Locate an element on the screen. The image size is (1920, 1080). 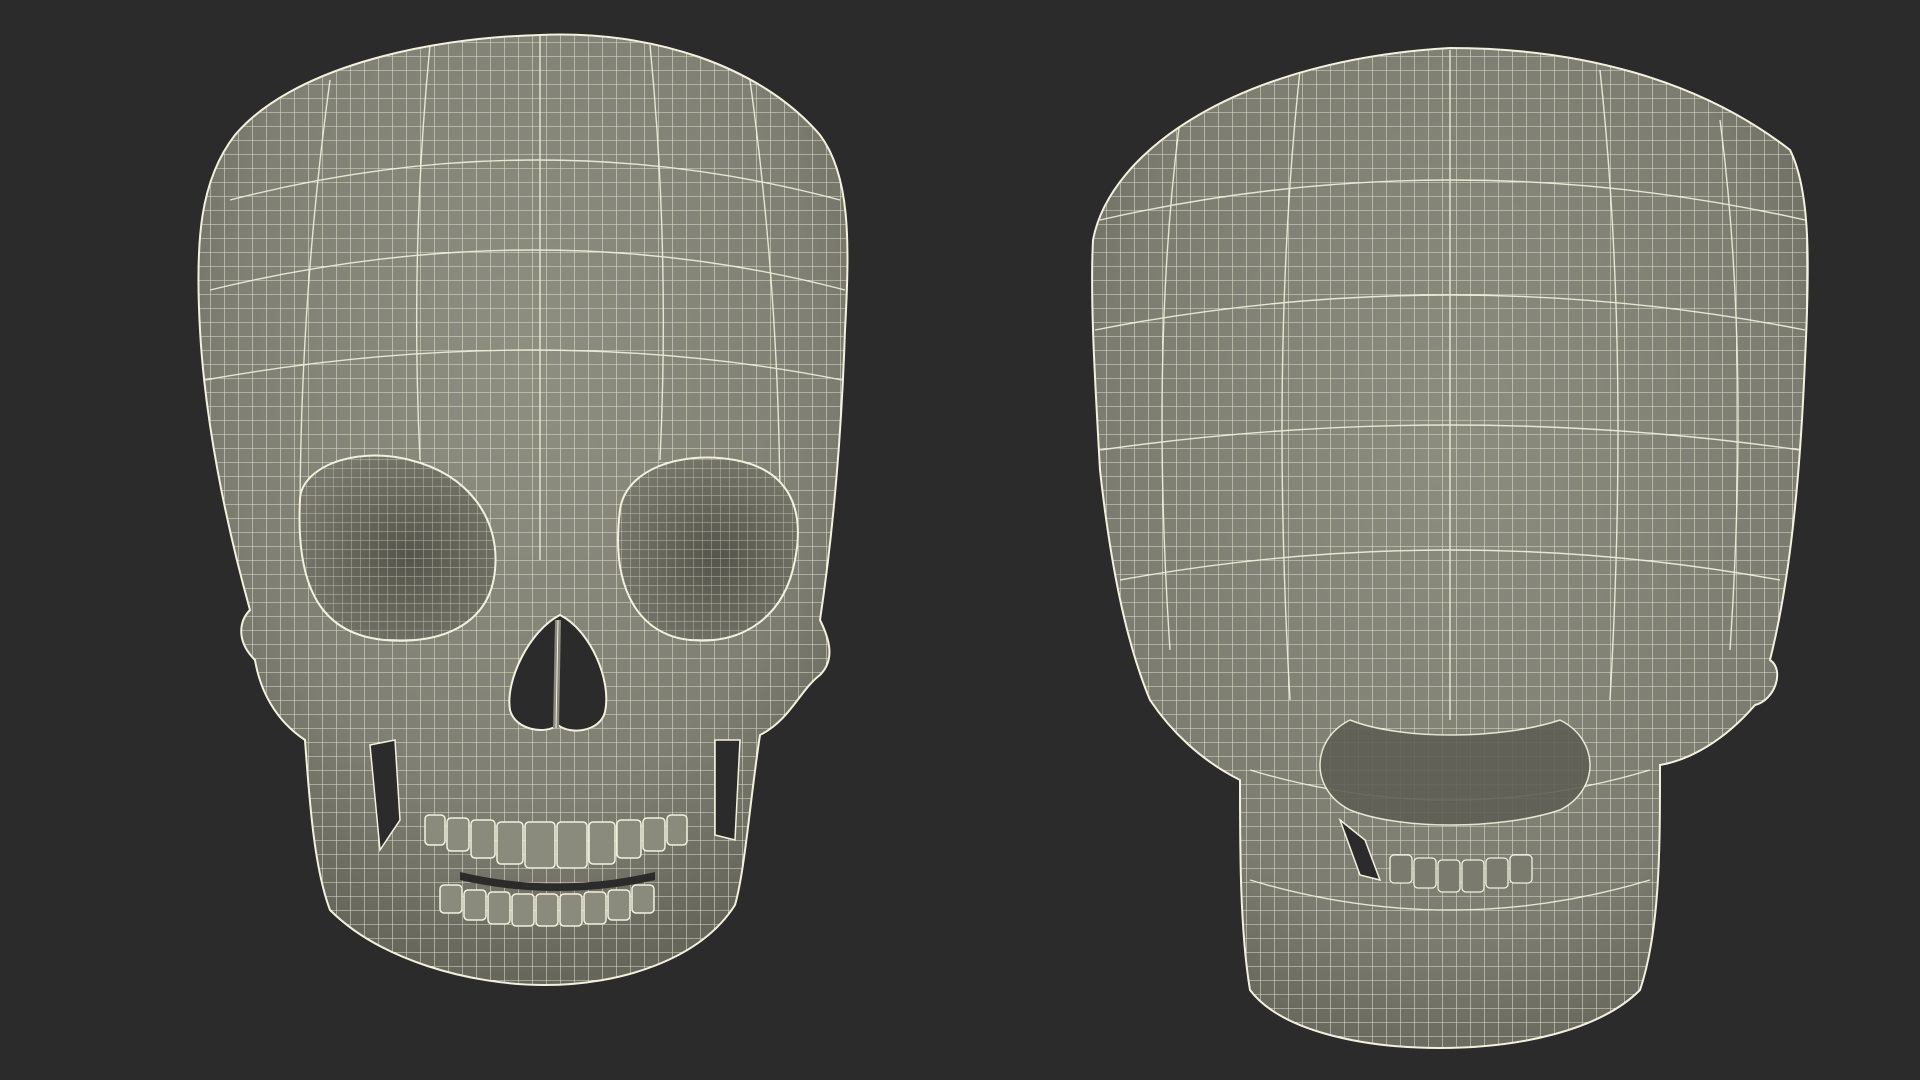
front-right-orbit is located at coordinates (708, 549).